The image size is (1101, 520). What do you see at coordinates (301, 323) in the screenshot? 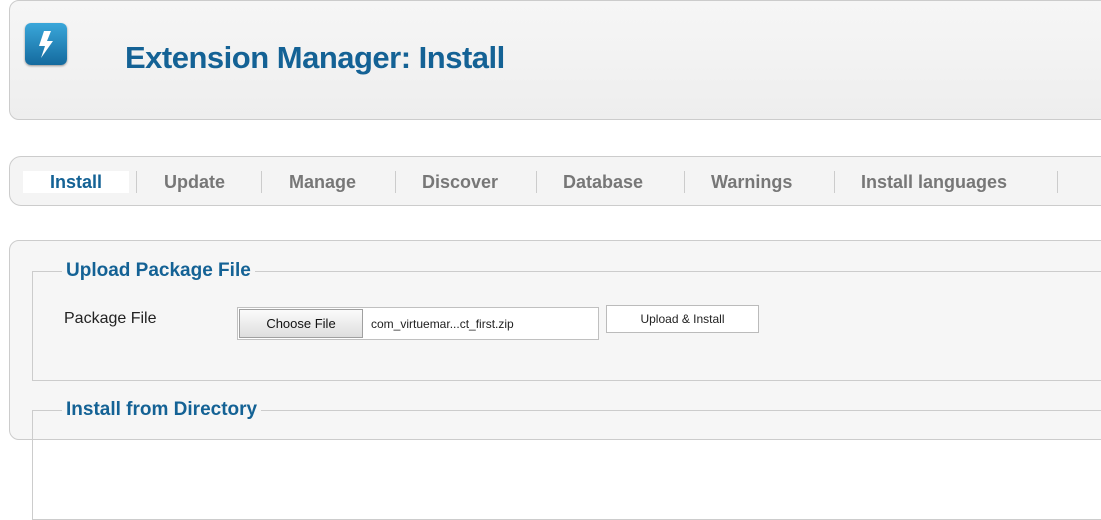
I see `choose-file-button: Choose File` at bounding box center [301, 323].